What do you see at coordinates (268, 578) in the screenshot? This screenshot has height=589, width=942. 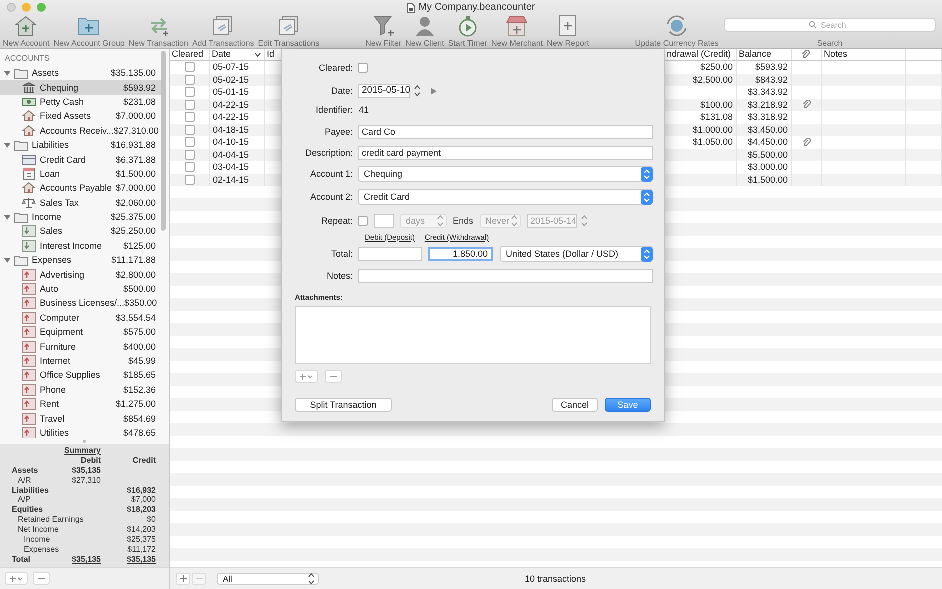 I see `filter-select: All` at bounding box center [268, 578].